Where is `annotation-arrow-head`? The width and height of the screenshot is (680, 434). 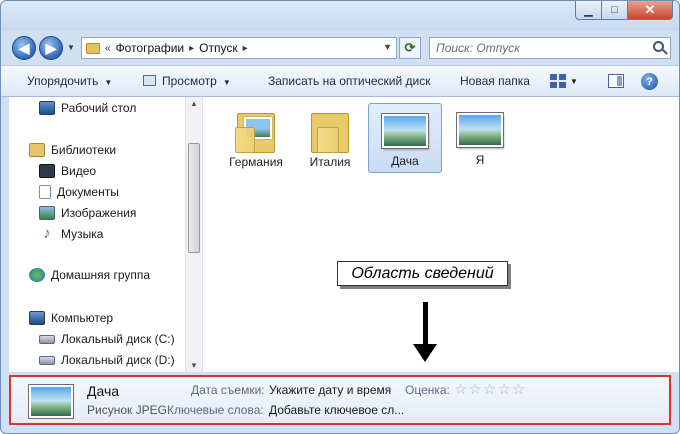 annotation-arrow-head is located at coordinates (425, 353).